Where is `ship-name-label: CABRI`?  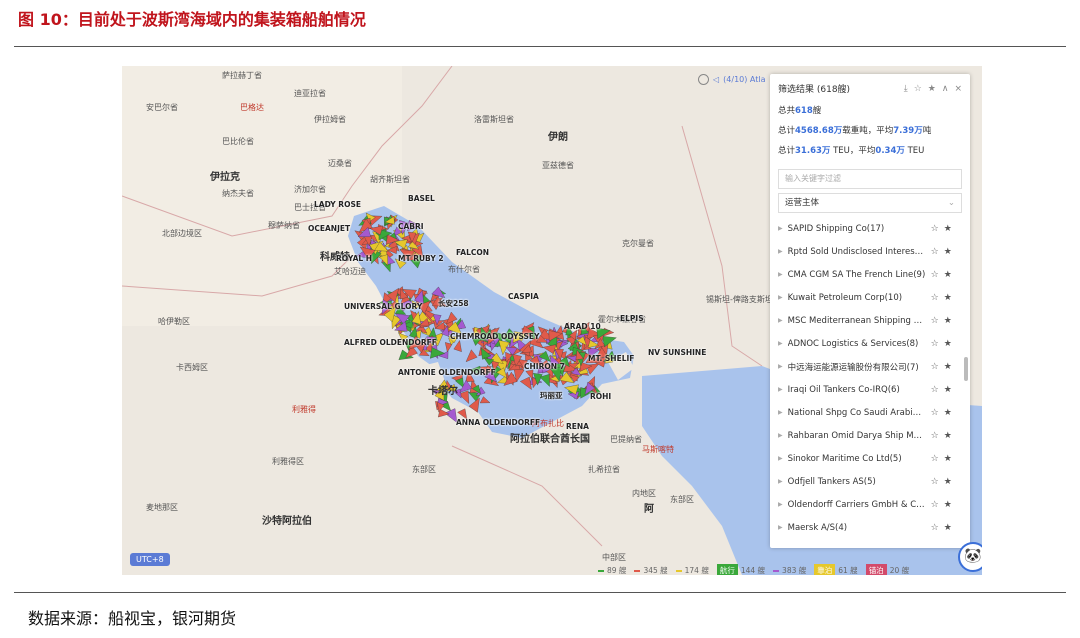
ship-name-label: CABRI is located at coordinates (411, 226).